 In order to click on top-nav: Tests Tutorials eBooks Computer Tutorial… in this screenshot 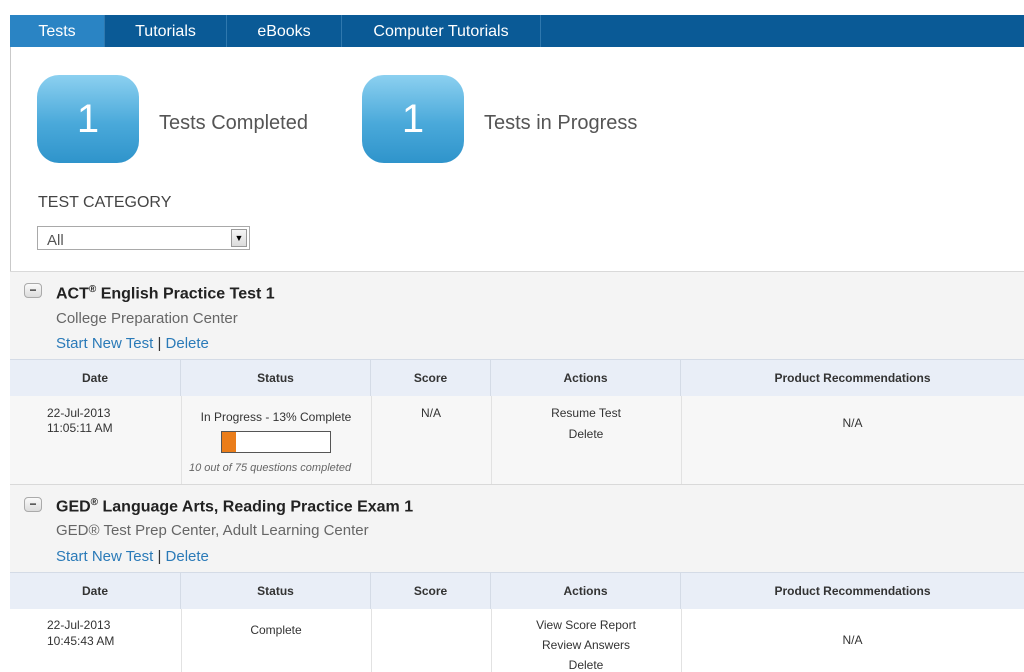, I will do `click(517, 31)`.